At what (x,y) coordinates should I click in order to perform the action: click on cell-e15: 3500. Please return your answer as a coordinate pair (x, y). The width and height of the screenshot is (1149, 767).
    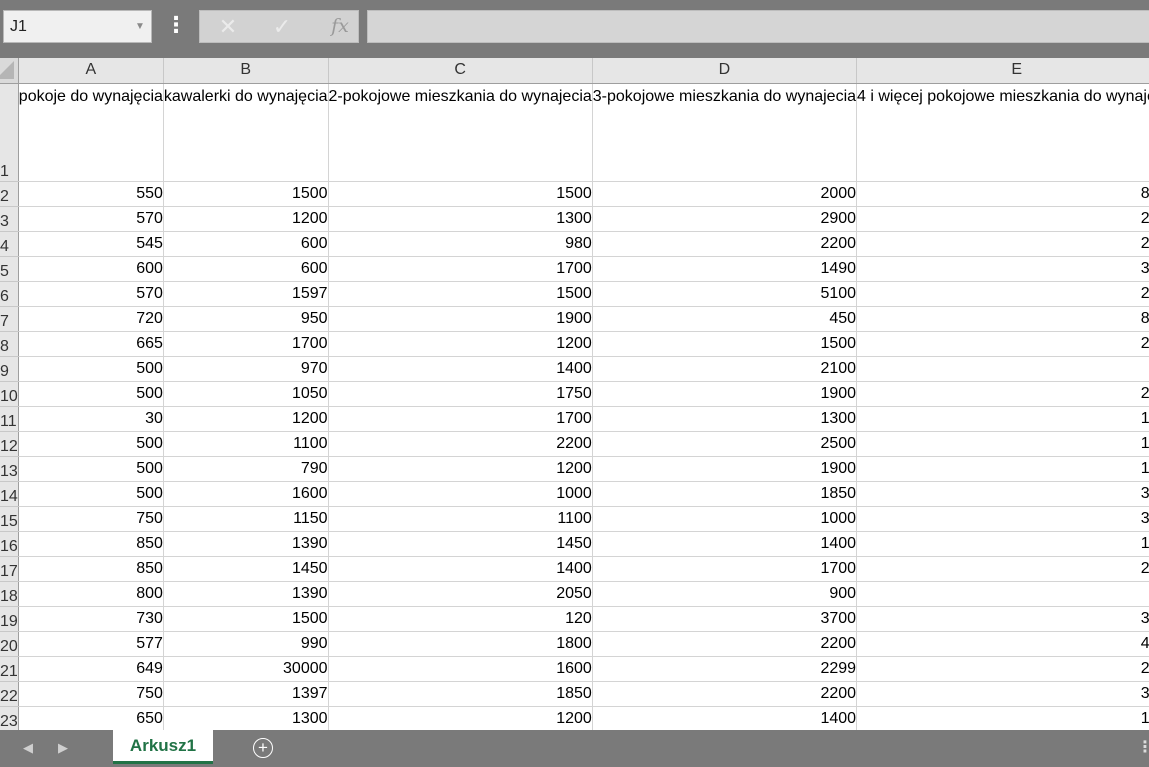
    Looking at the image, I should click on (1002, 519).